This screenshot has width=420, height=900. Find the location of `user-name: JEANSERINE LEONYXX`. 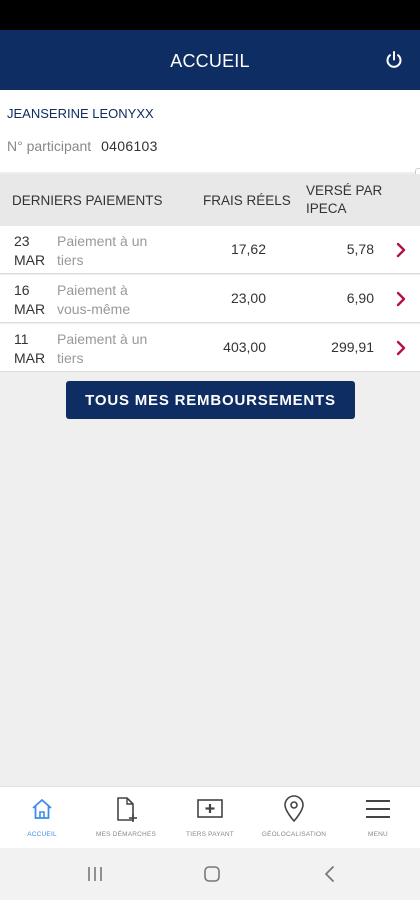

user-name: JEANSERINE LEONYXX is located at coordinates (80, 113).